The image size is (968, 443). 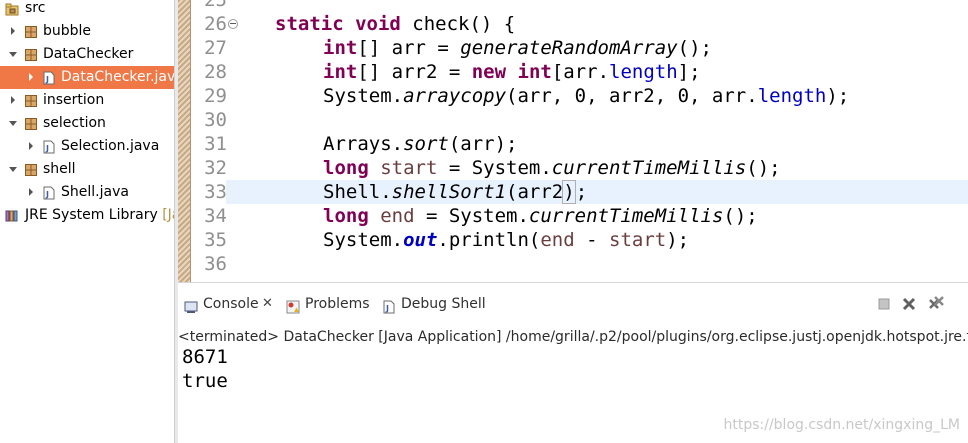 What do you see at coordinates (909, 304) in the screenshot?
I see `remove-launch-icon` at bounding box center [909, 304].